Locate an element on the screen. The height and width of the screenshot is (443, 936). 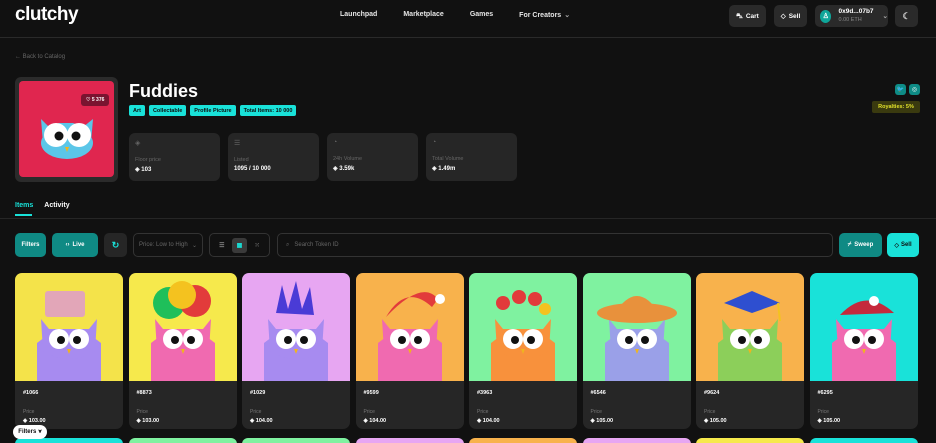
stat-total-volume: ◔ Total Volume ◈ 1.49m is located at coordinates (471, 157).